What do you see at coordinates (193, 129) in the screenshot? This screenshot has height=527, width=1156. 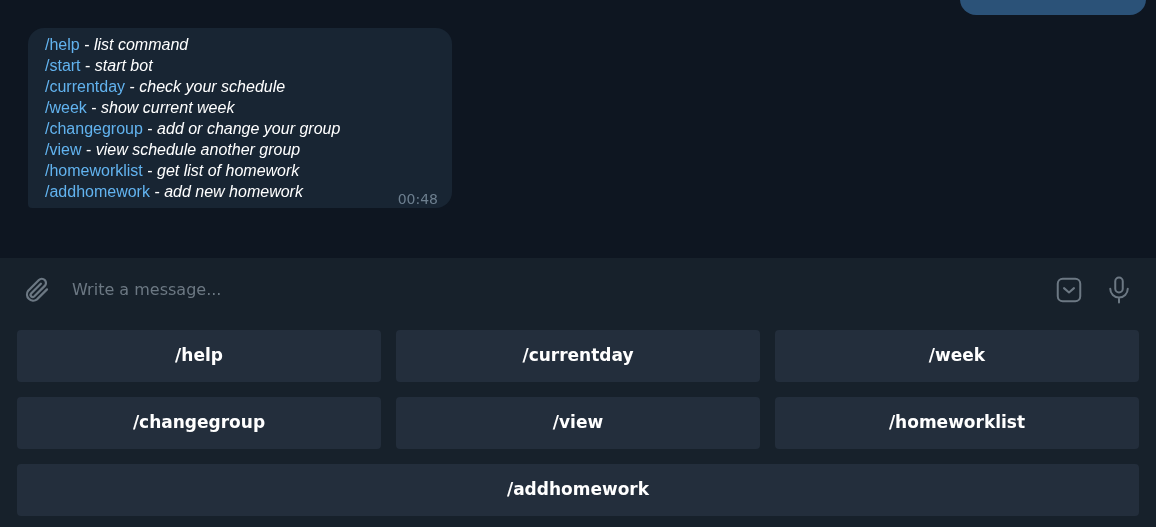 I see `command-description: /changegroup - add or change your group` at bounding box center [193, 129].